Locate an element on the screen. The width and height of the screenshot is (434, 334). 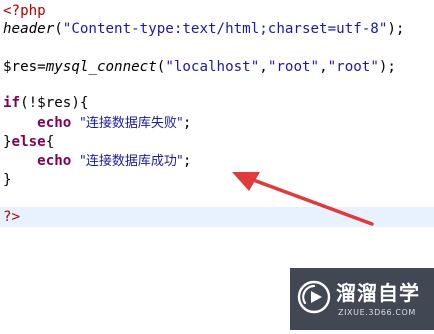
echo-keyword-fail: echo is located at coordinates (54, 123).